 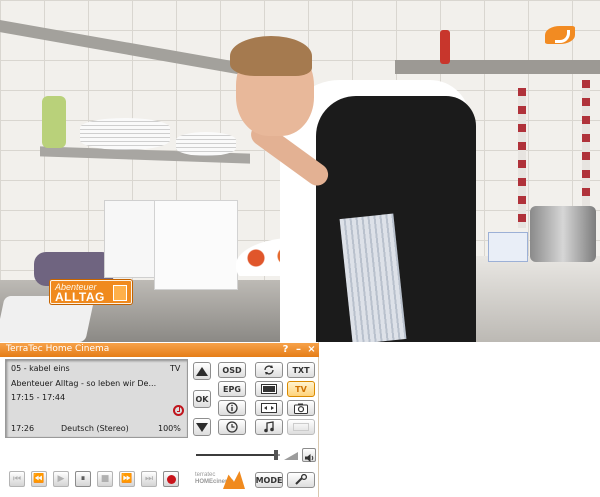 I want to click on terratec-logo: terratec HOMEcinema, so click(x=221, y=480).